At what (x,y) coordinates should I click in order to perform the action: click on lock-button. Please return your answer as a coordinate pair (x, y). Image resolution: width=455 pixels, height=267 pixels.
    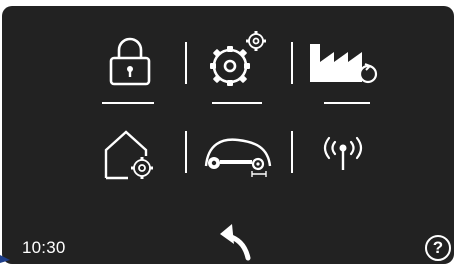
    Looking at the image, I should click on (130, 62).